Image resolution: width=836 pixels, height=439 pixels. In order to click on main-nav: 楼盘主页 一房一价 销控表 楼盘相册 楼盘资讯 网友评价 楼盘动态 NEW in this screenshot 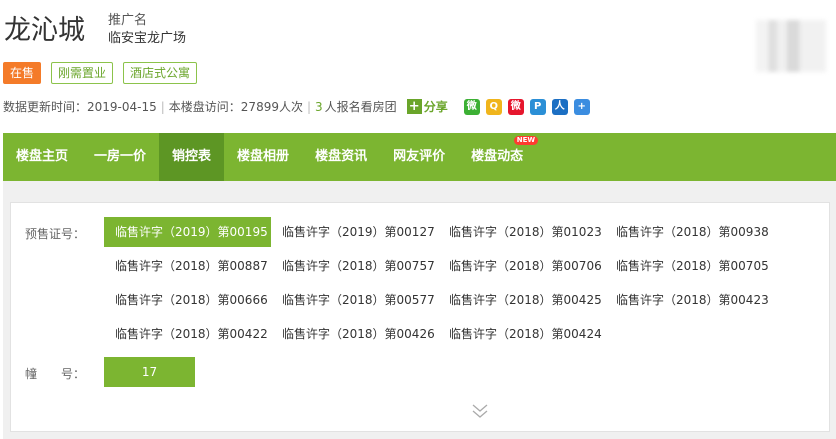, I will do `click(419, 157)`.